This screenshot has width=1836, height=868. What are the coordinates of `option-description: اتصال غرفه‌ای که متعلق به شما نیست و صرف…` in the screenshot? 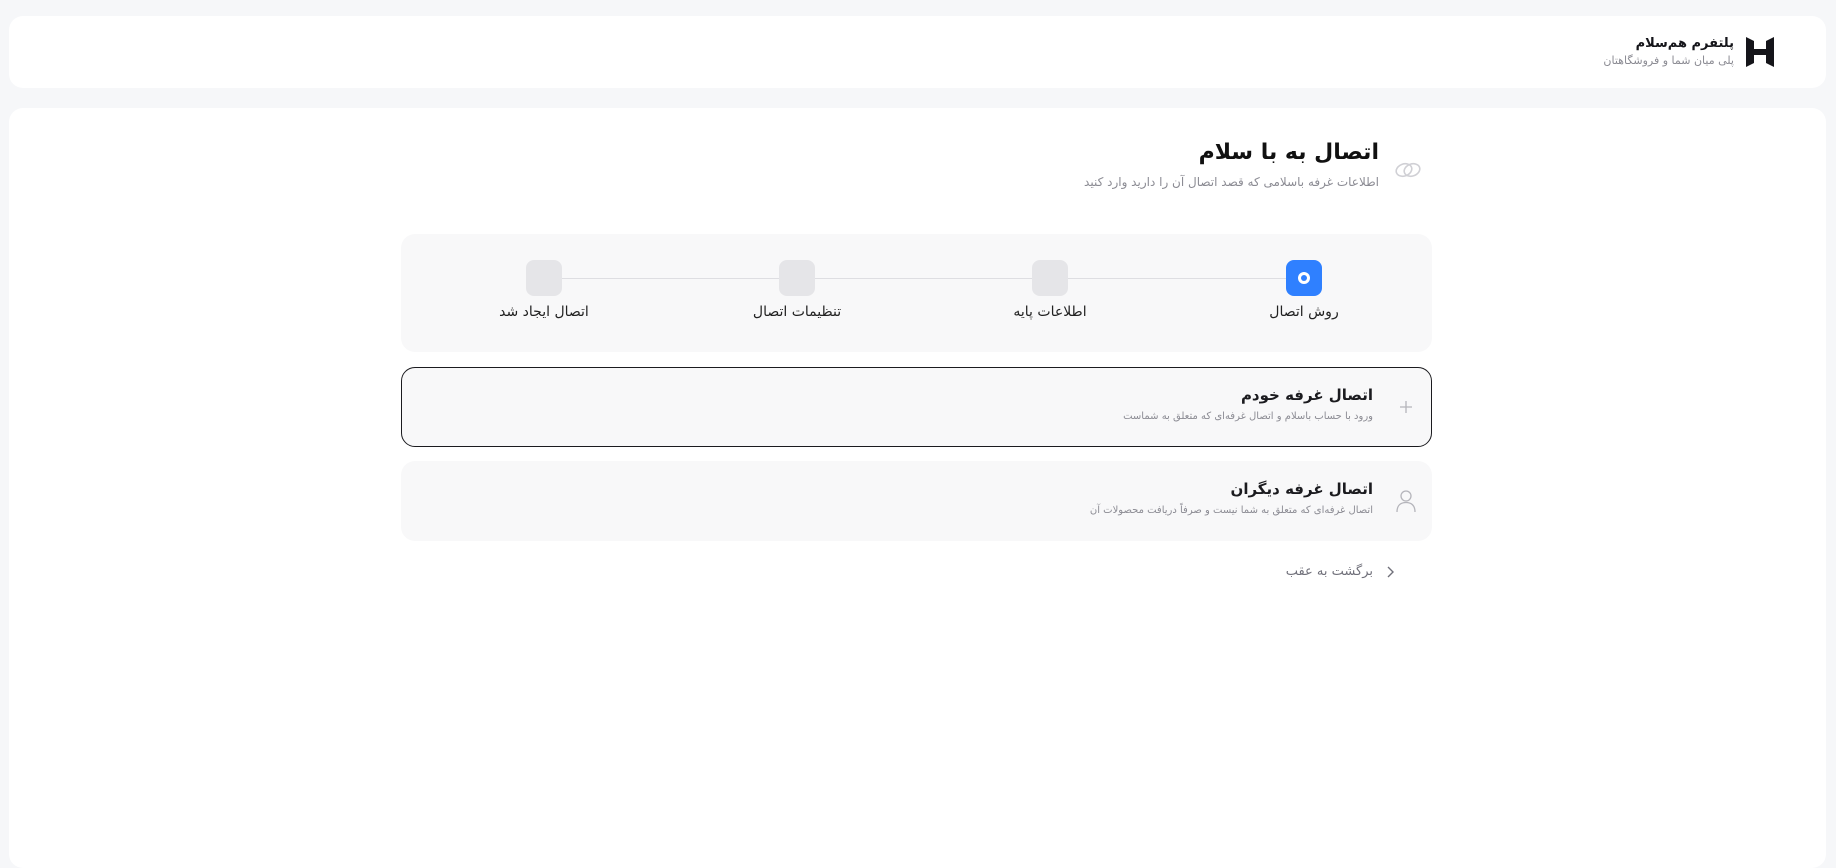 It's located at (1231, 510).